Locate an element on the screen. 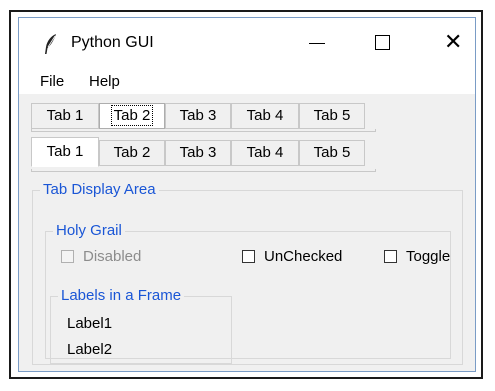 This screenshot has height=391, width=495. label-2: Label2 is located at coordinates (90, 349).